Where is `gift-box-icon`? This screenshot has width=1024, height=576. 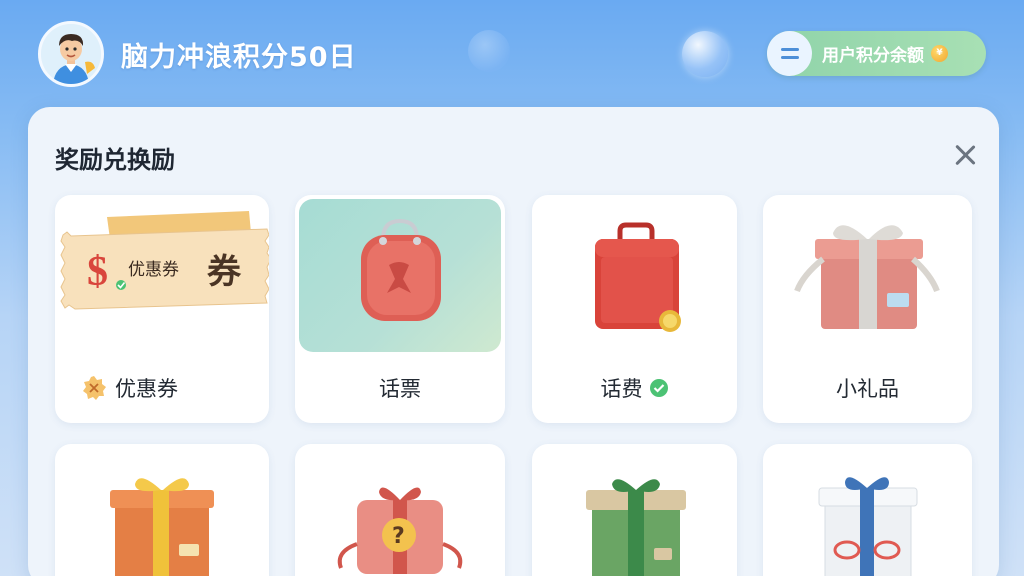
gift-box-icon is located at coordinates (867, 277).